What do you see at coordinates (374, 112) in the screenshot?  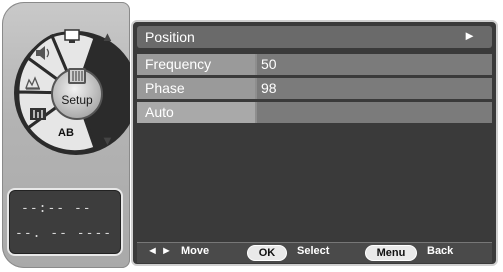 I see `row-value` at bounding box center [374, 112].